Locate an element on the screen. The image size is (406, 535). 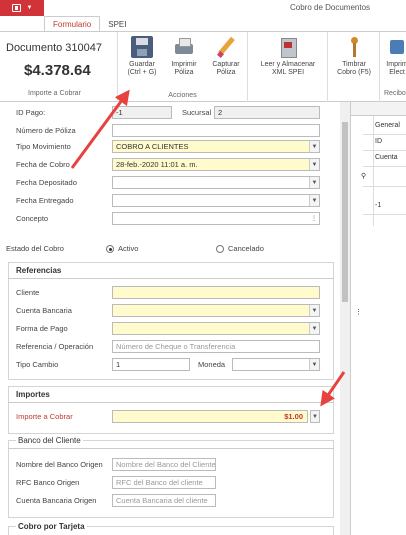
cuenta-origen-field: Cuenta Bancaria del cliente is located at coordinates (164, 500).